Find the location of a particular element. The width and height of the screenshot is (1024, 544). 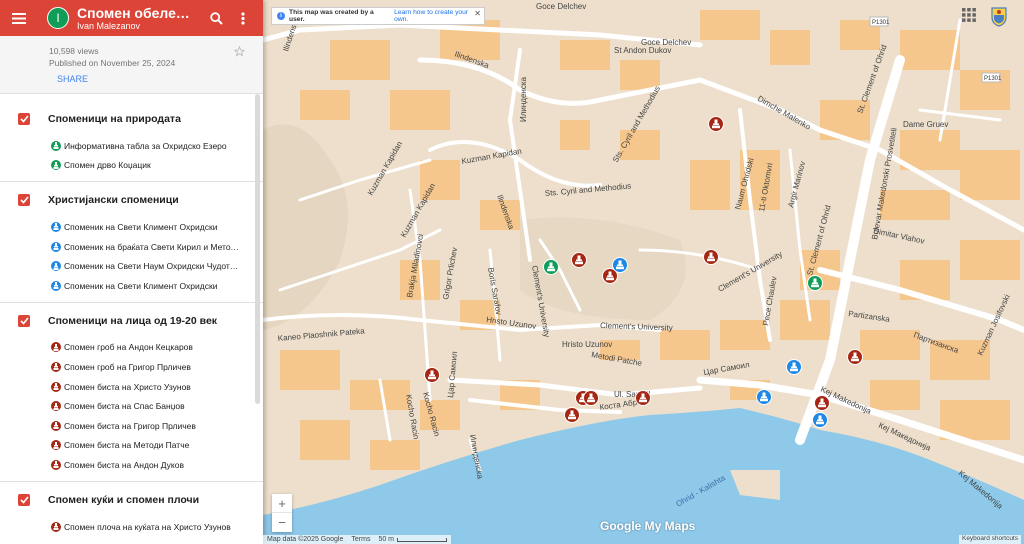

apps-grid-icon is located at coordinates (969, 15).